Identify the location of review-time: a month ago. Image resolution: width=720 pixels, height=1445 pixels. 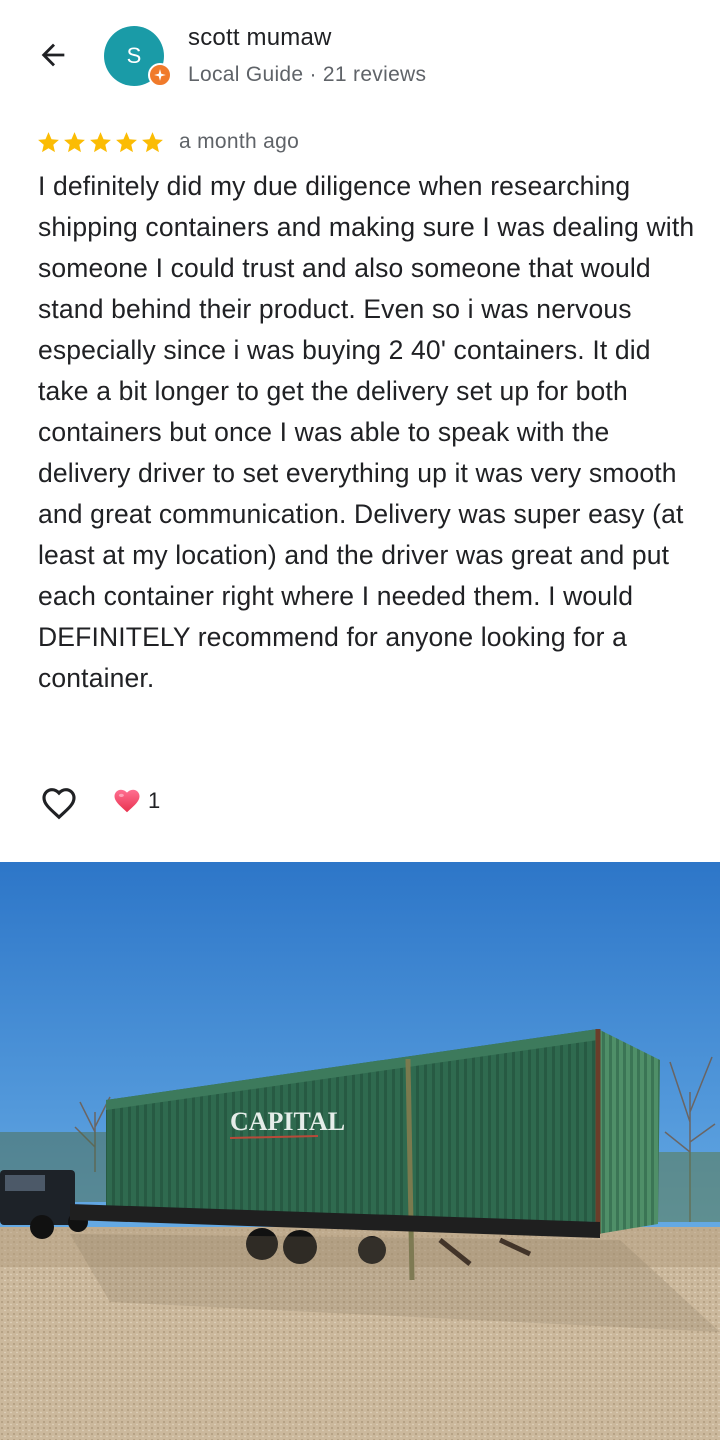
(239, 141).